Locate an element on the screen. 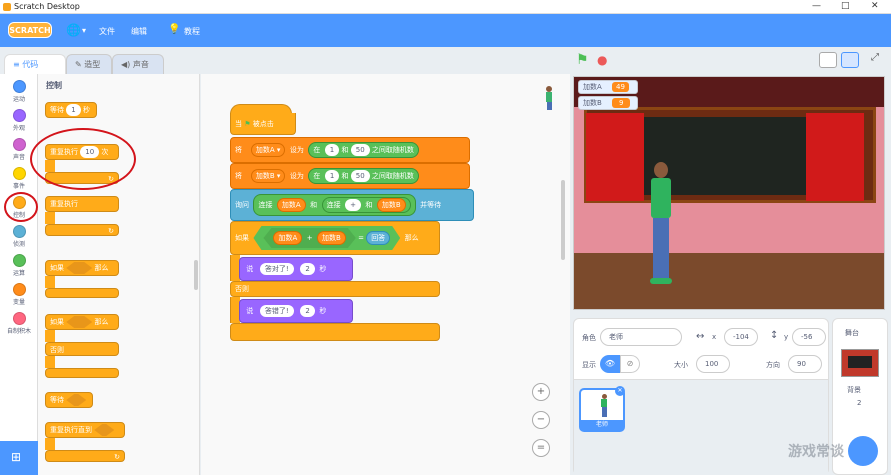  title-bar: Scratch Desktop — □ ✕ is located at coordinates (445, 7).